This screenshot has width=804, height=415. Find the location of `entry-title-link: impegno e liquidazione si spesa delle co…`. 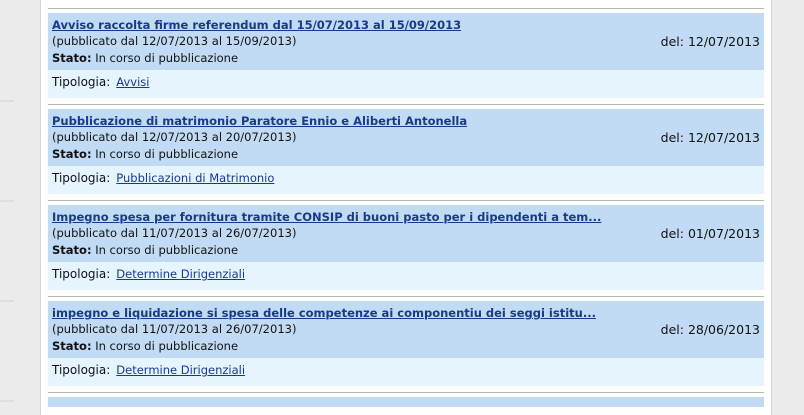

entry-title-link: impegno e liquidazione si spesa delle co… is located at coordinates (406, 313).